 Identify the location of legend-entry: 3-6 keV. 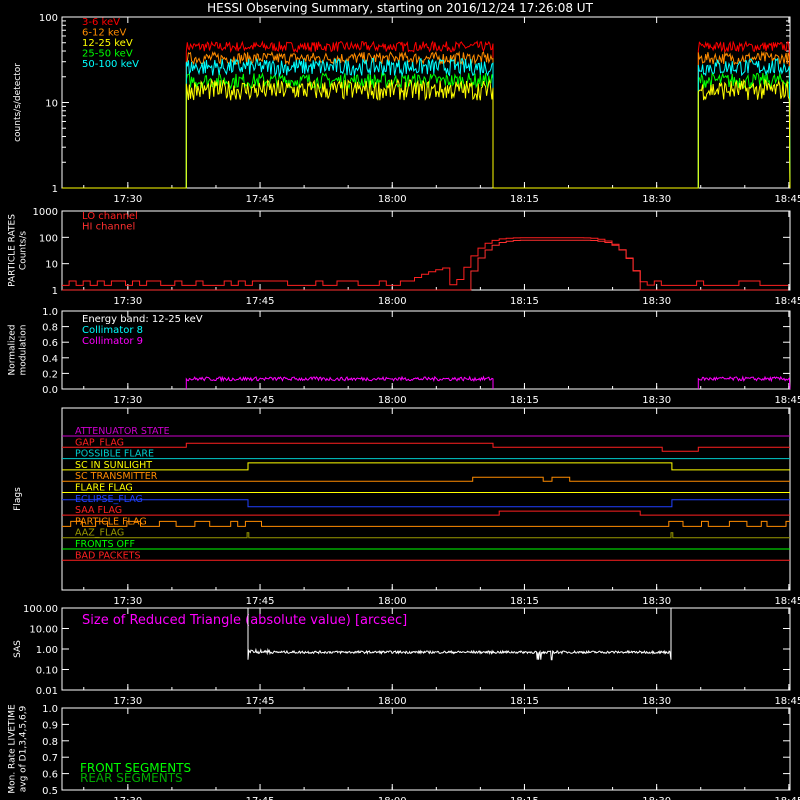
(101, 22).